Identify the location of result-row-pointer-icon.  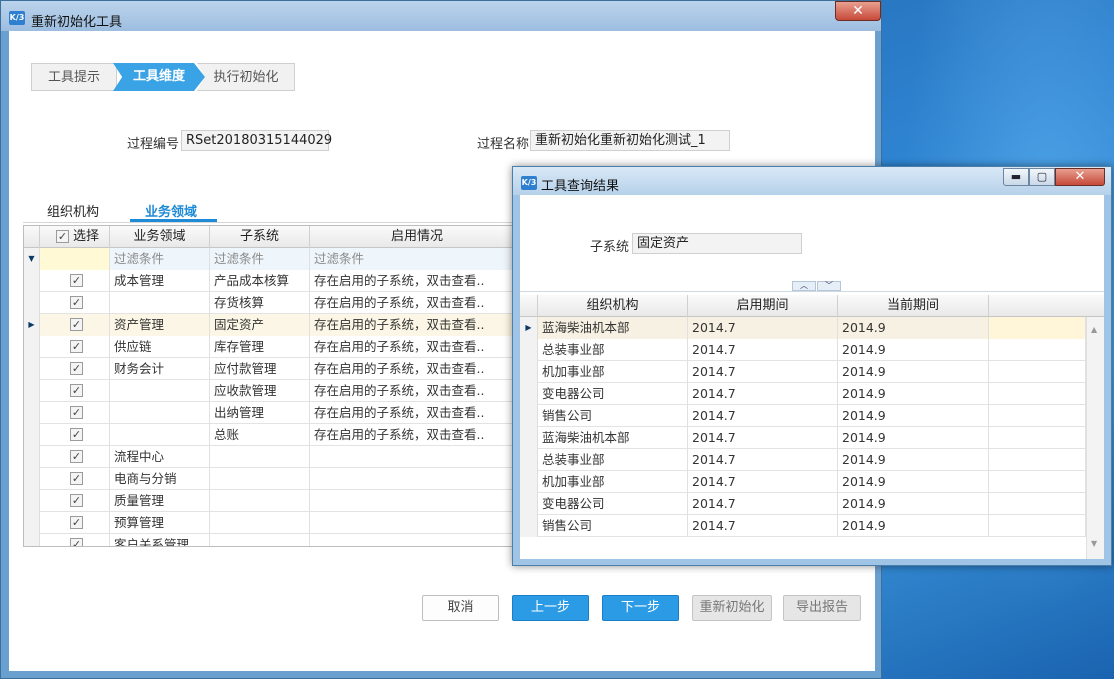
(529, 416).